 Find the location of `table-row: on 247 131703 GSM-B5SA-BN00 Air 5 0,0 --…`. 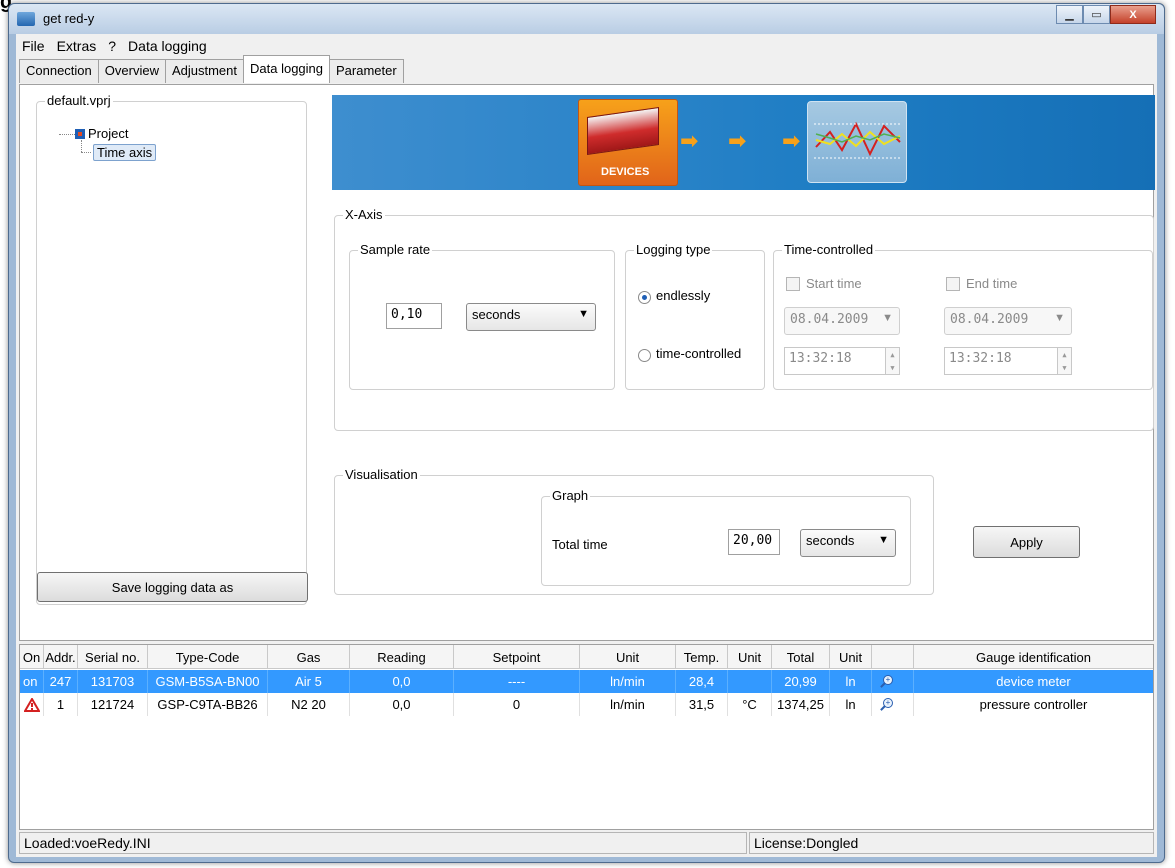

table-row: on 247 131703 GSM-B5SA-BN00 Air 5 0,0 --… is located at coordinates (586, 681).